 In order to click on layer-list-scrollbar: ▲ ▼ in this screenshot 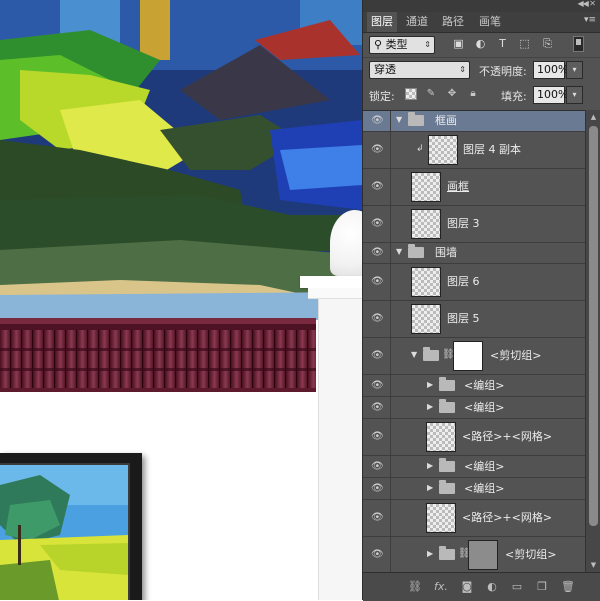, I will do `click(592, 341)`.